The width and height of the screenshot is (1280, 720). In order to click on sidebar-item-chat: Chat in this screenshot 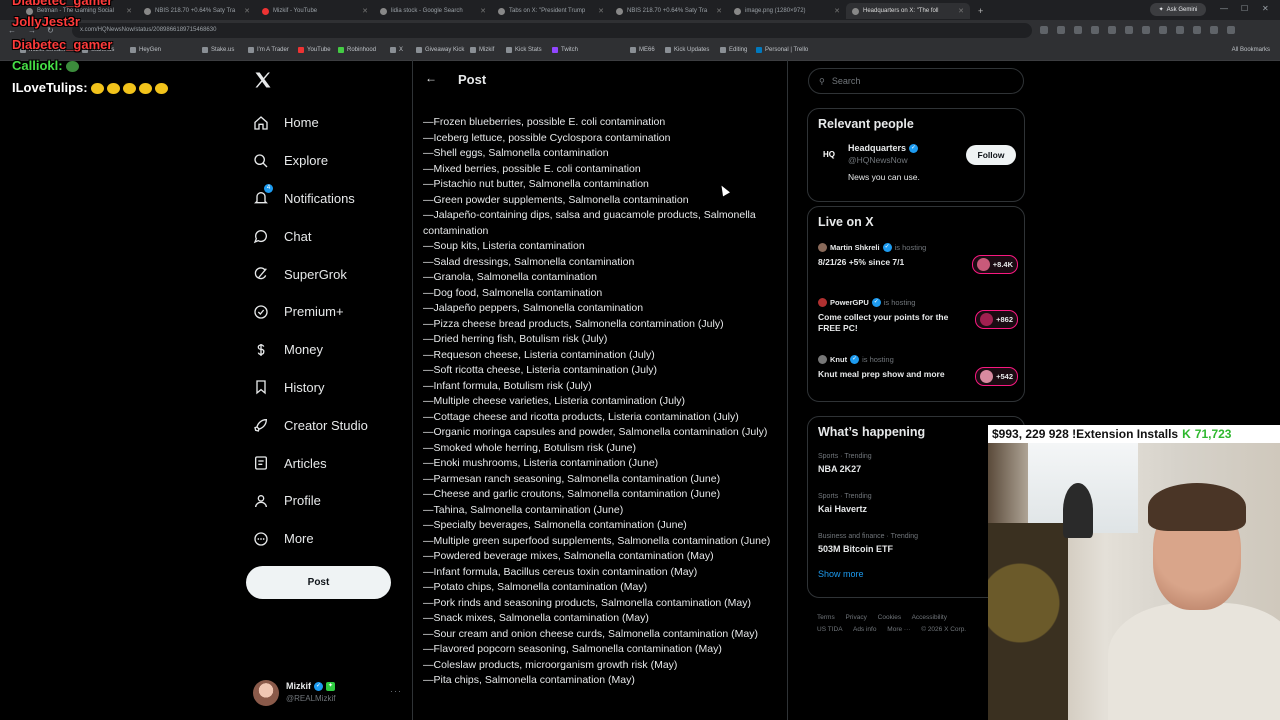, I will do `click(332, 236)`.